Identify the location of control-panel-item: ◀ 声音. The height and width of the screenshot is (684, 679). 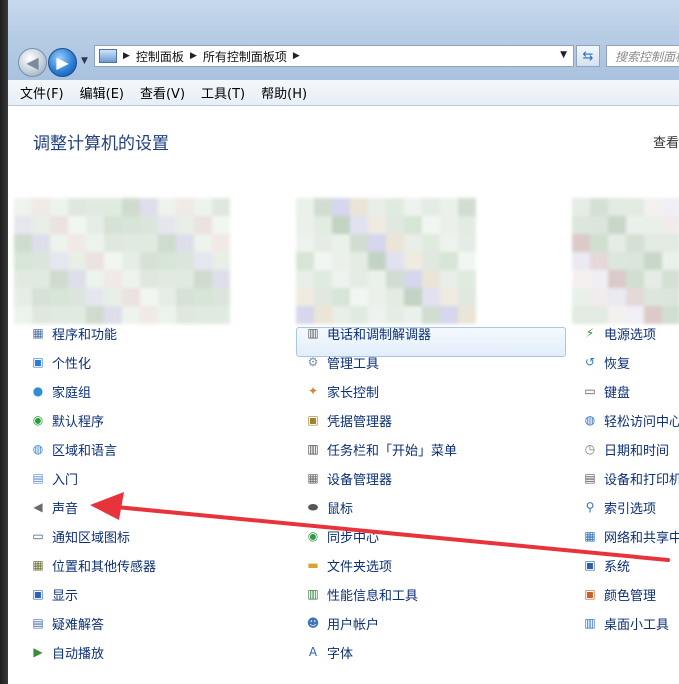
(54, 507).